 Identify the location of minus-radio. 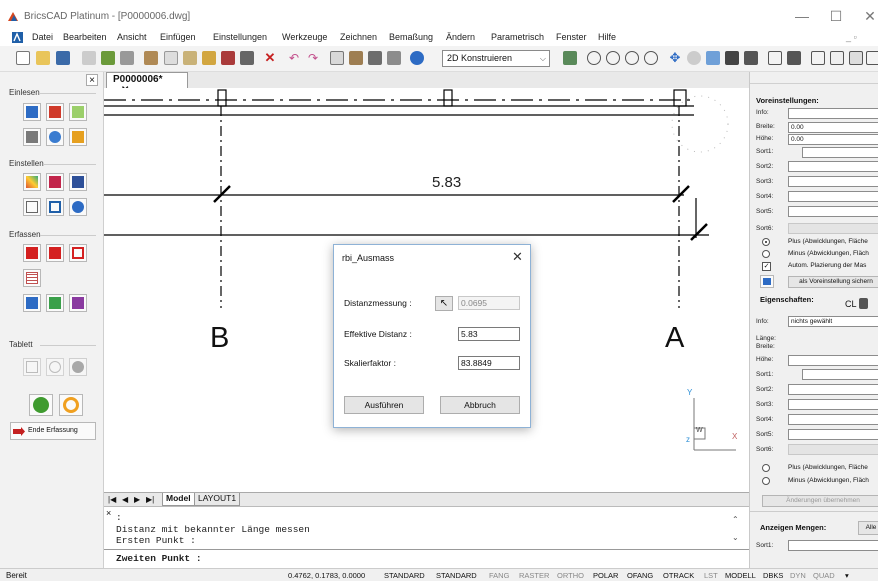
(766, 254).